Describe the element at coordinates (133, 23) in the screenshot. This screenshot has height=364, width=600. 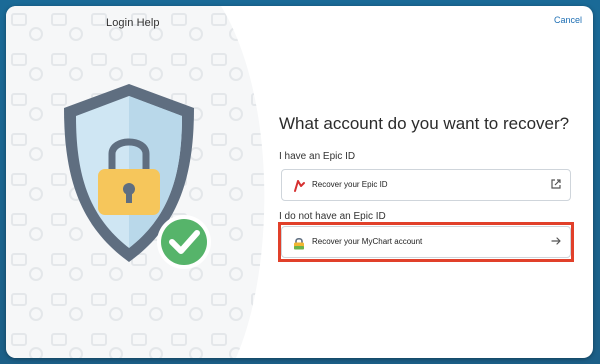
I see `dialog-title: Login Help` at that location.